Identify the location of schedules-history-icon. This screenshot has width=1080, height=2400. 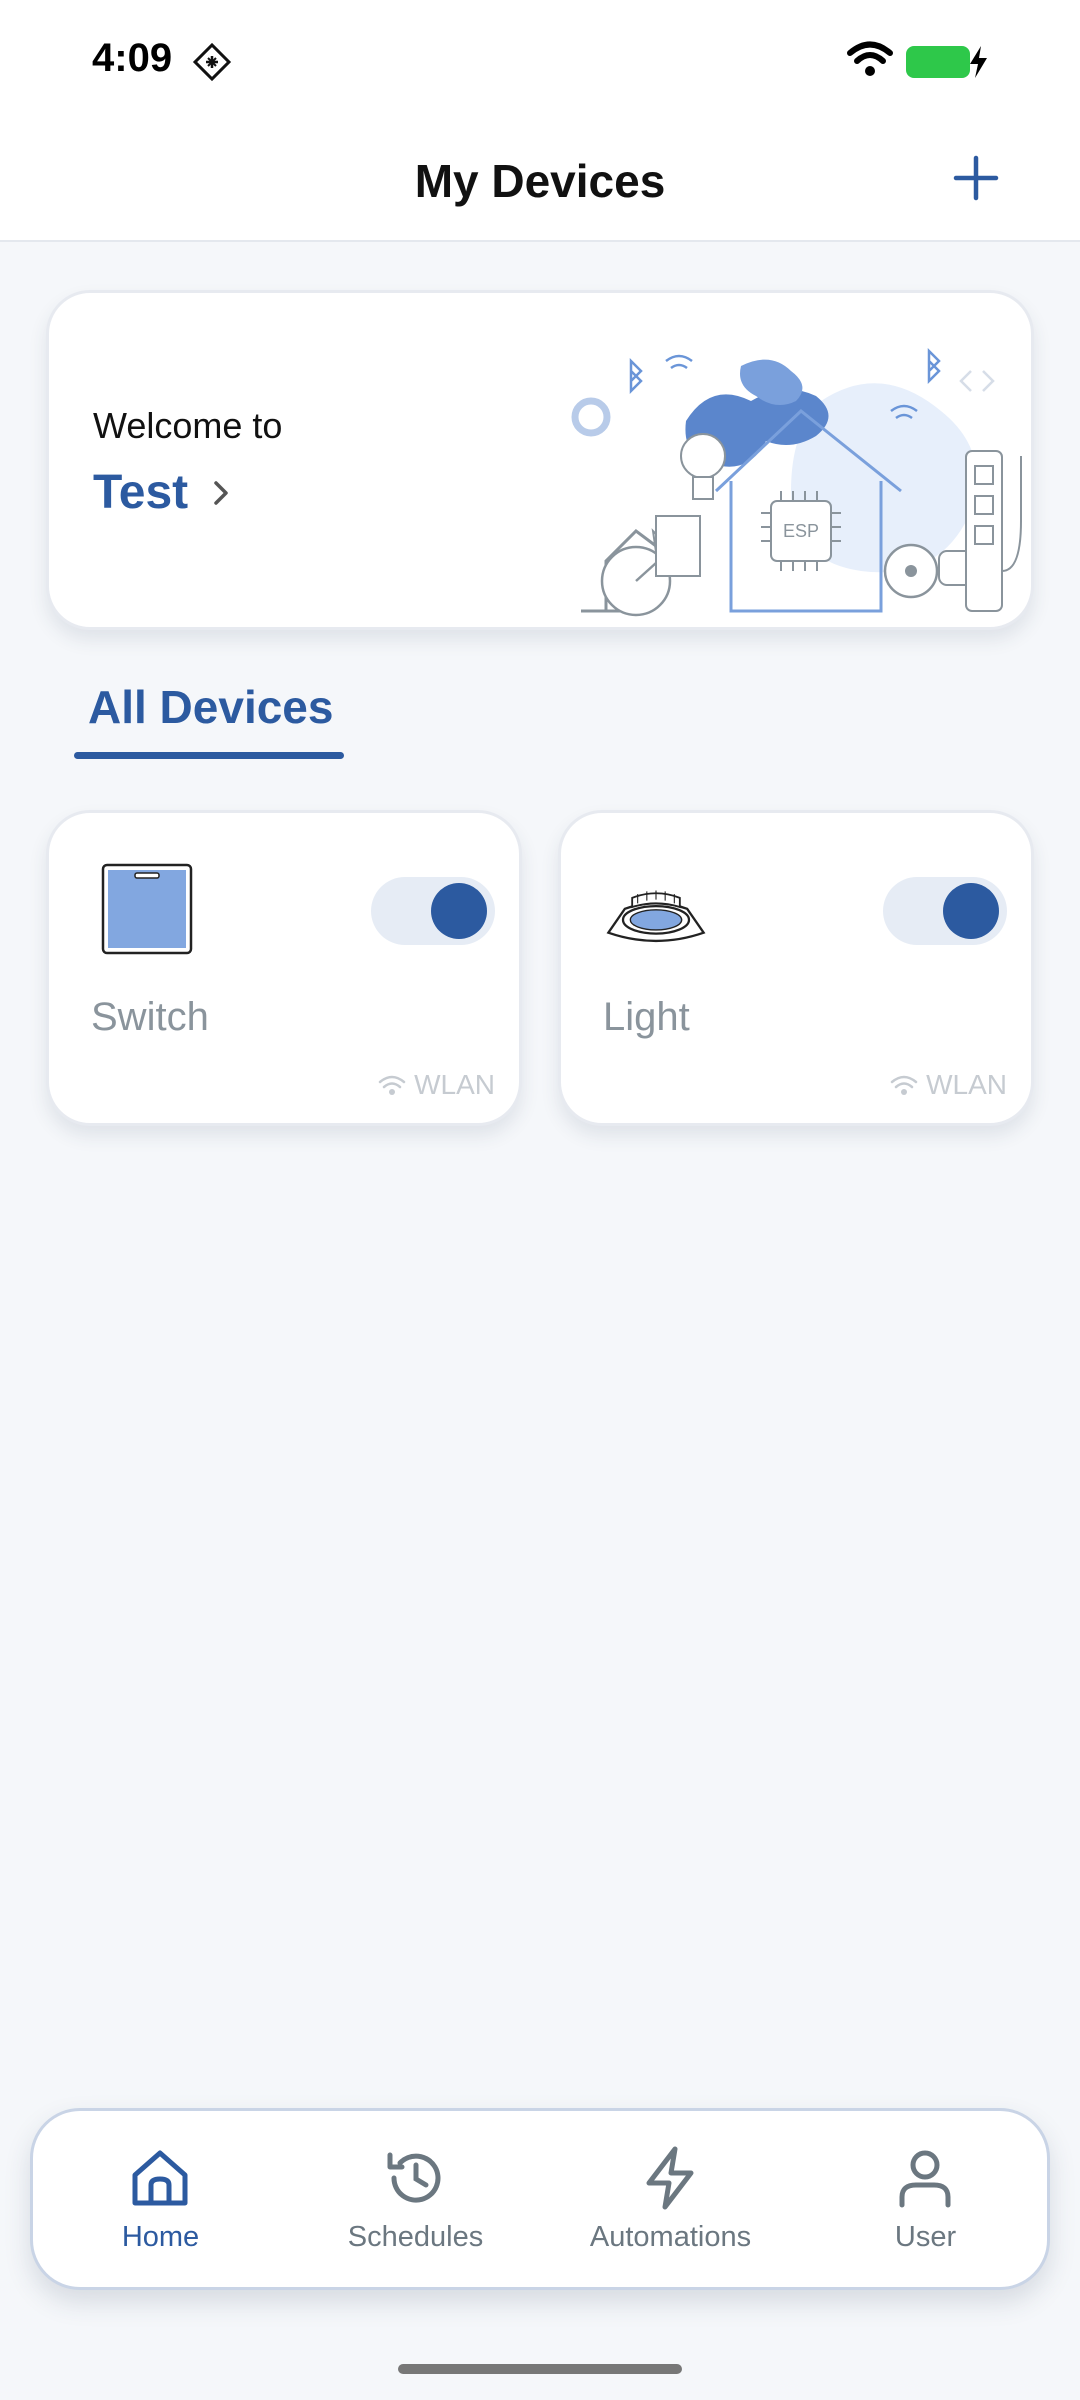
(414, 2177).